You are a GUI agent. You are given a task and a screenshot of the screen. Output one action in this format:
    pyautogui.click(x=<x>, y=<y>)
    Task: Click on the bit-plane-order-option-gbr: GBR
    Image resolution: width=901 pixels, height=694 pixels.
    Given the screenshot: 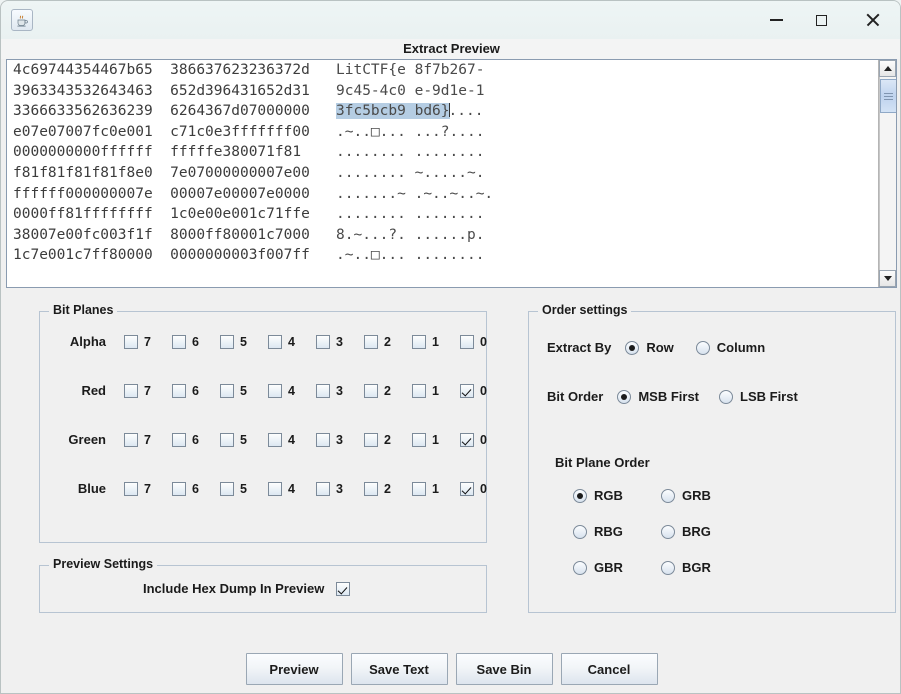 What is the action you would take?
    pyautogui.click(x=617, y=567)
    